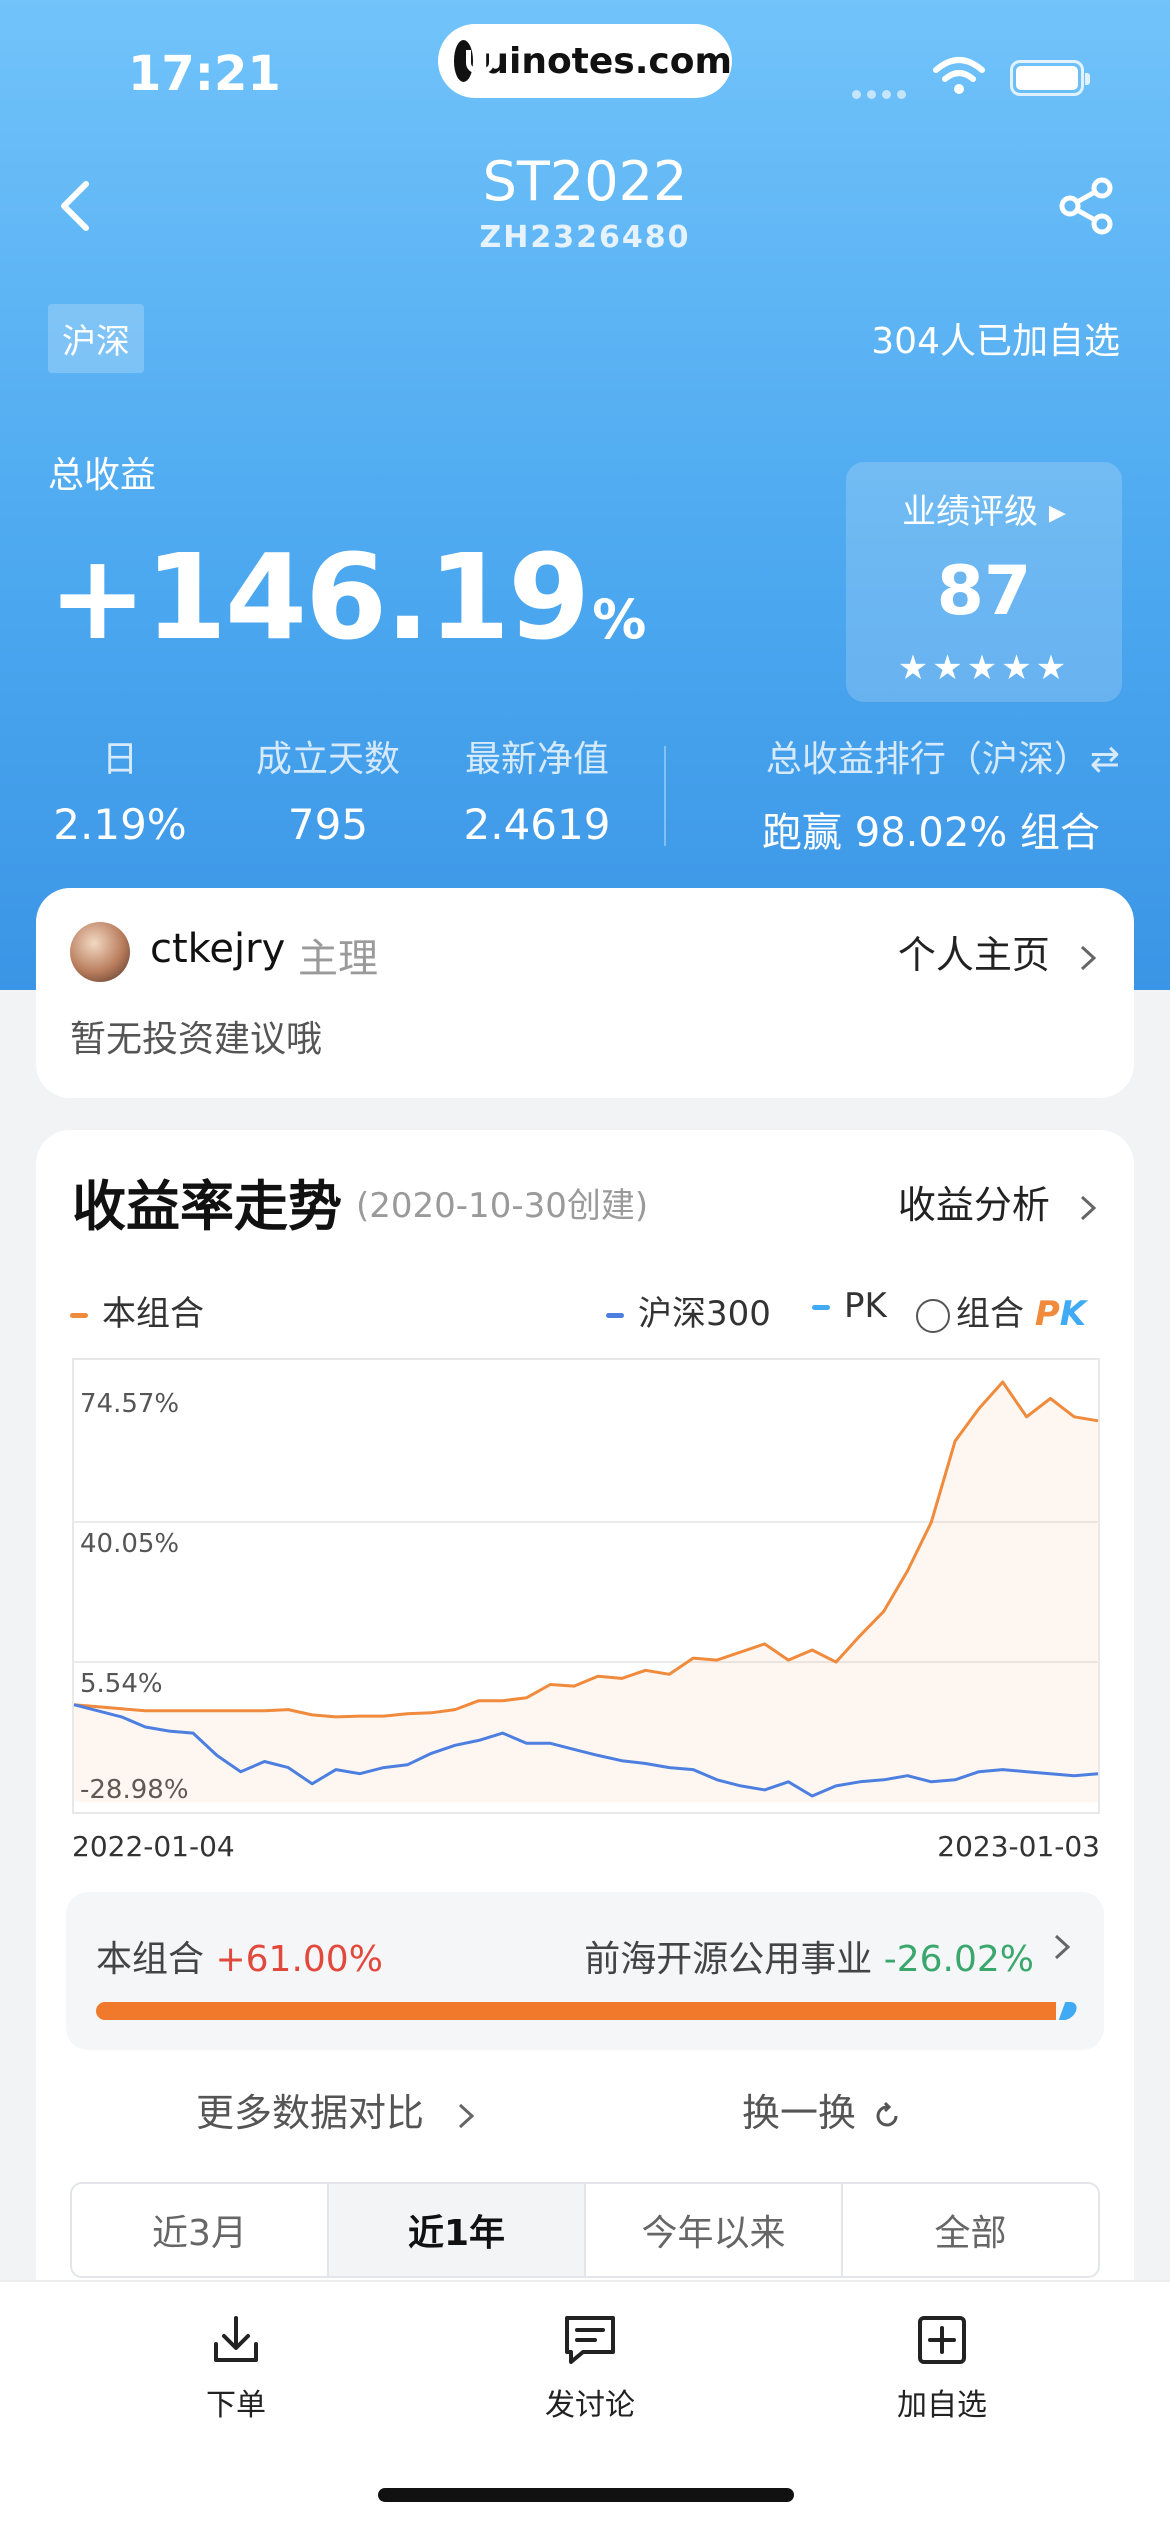 Image resolution: width=1170 pixels, height=2532 pixels. Describe the element at coordinates (120, 824) in the screenshot. I see `stat-value-day: 2.19%` at that location.